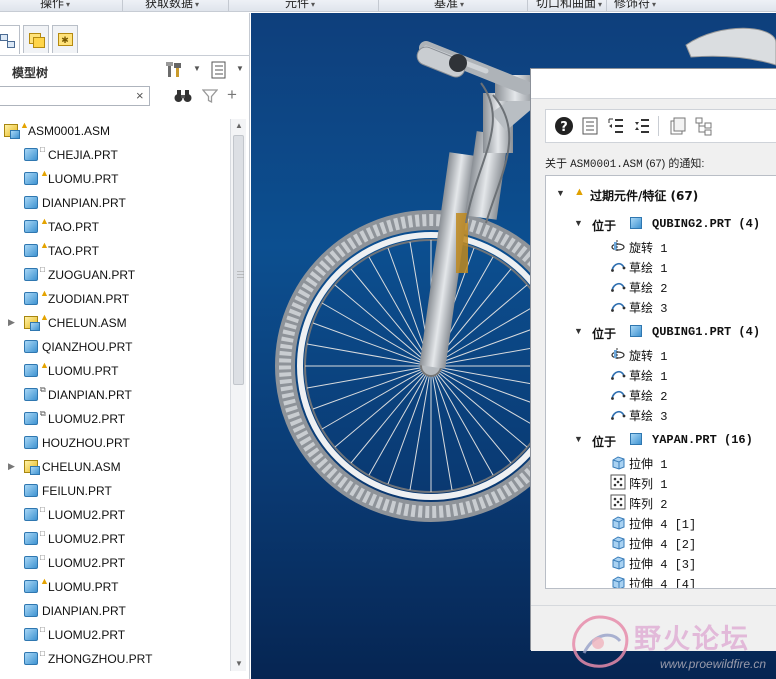 The height and width of the screenshot is (679, 776). Describe the element at coordinates (75, 96) in the screenshot. I see `tree-search-input` at that location.